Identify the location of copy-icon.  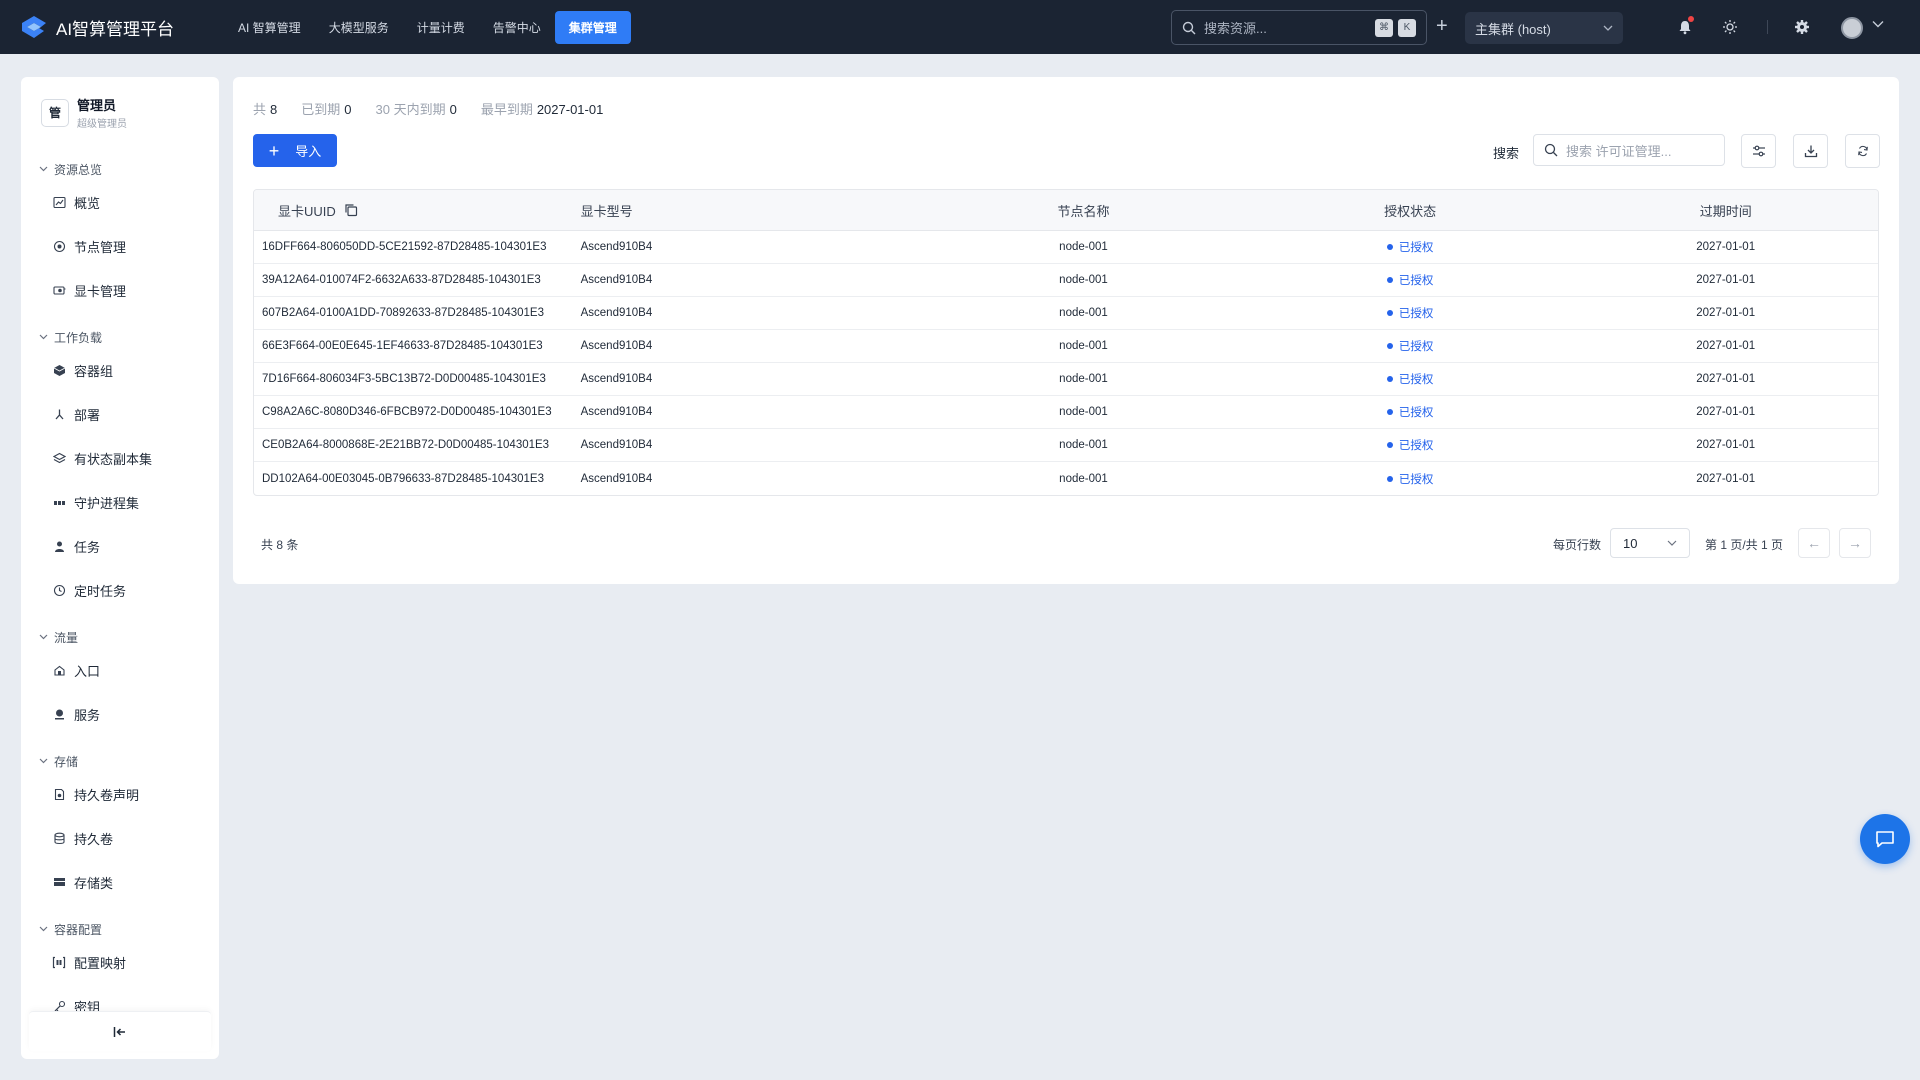
(351, 210).